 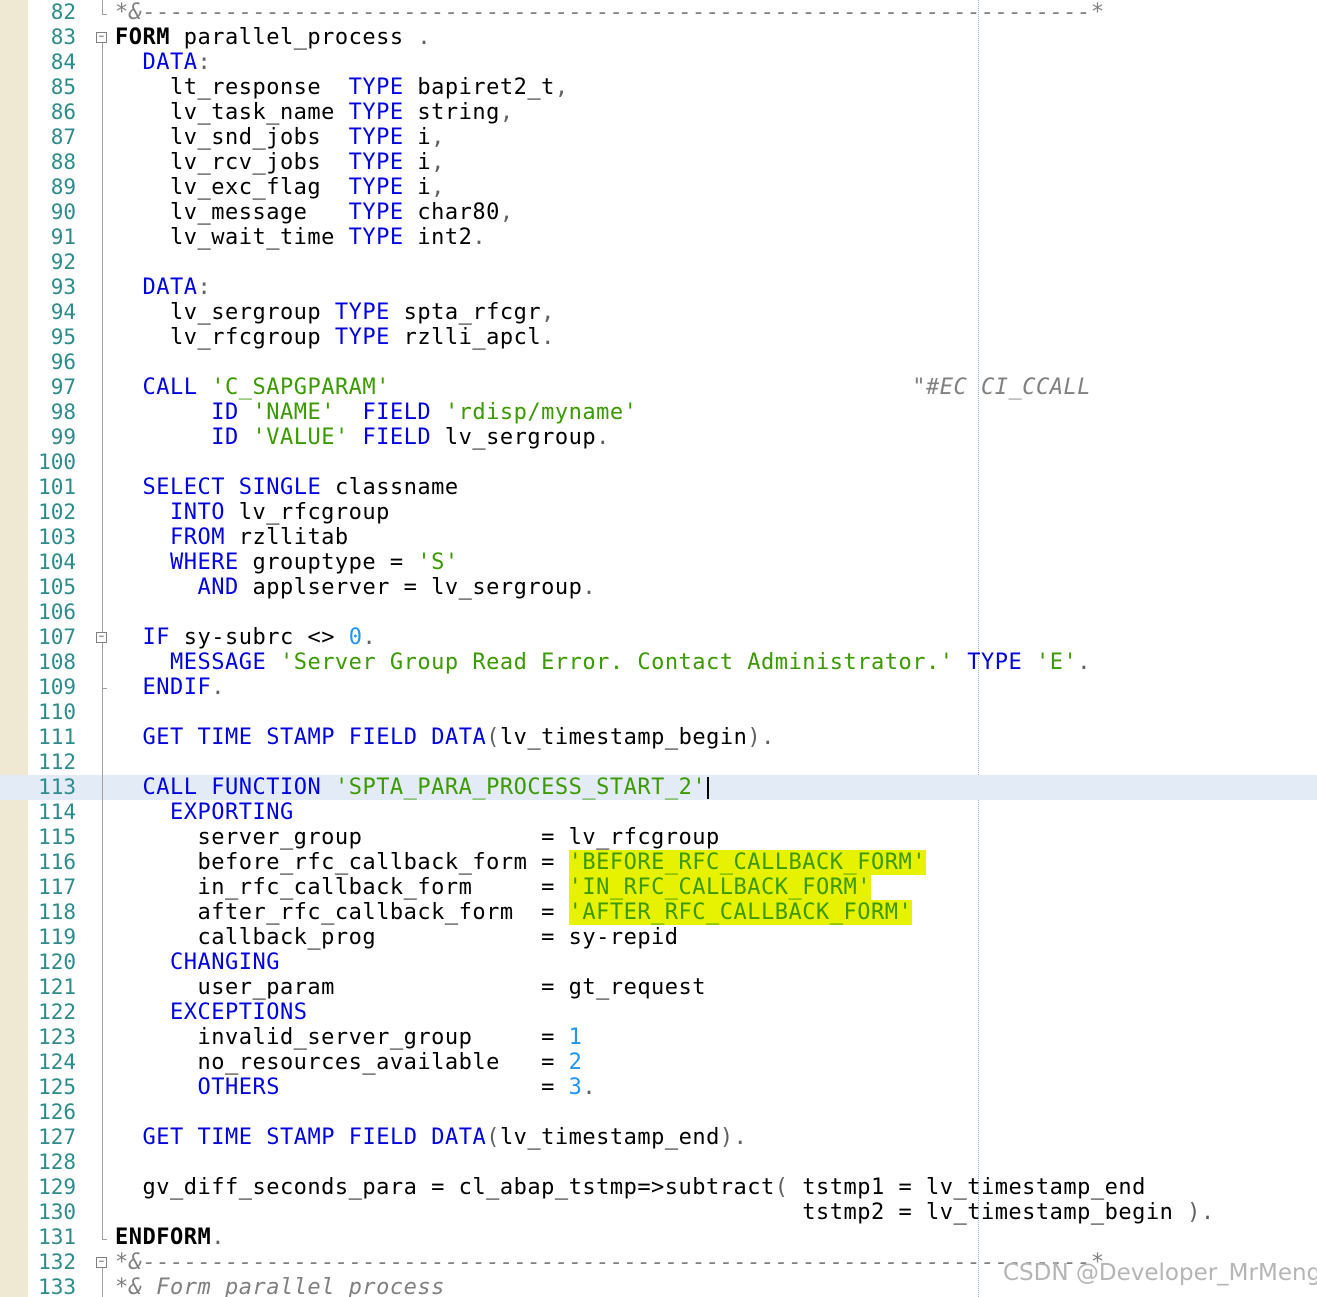 What do you see at coordinates (658, 1112) in the screenshot?
I see `code-line: 126` at bounding box center [658, 1112].